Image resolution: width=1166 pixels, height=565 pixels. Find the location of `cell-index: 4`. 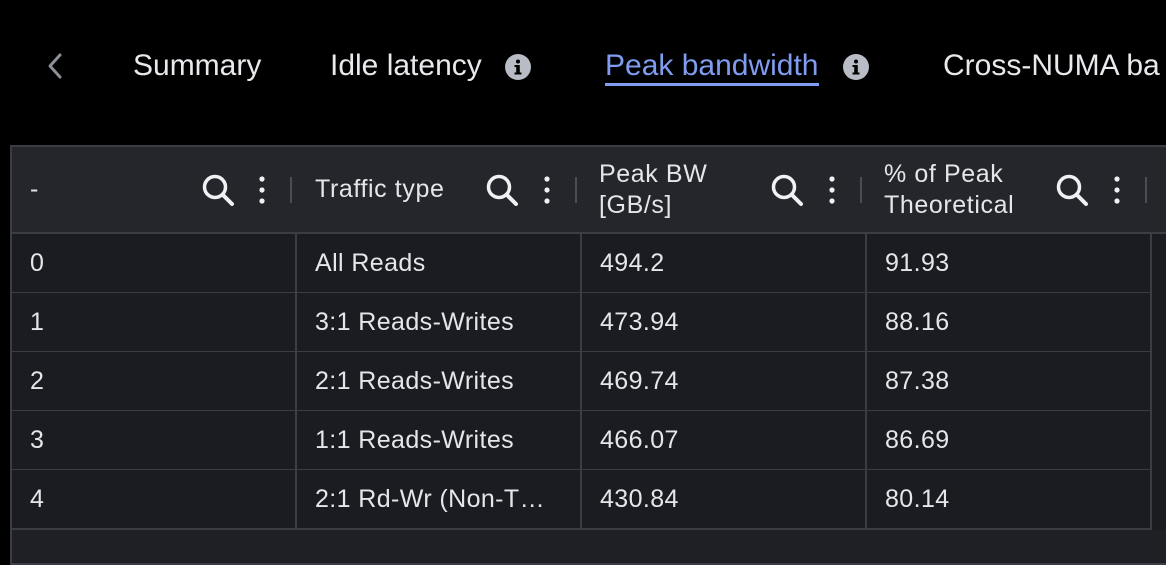

cell-index: 4 is located at coordinates (37, 499).